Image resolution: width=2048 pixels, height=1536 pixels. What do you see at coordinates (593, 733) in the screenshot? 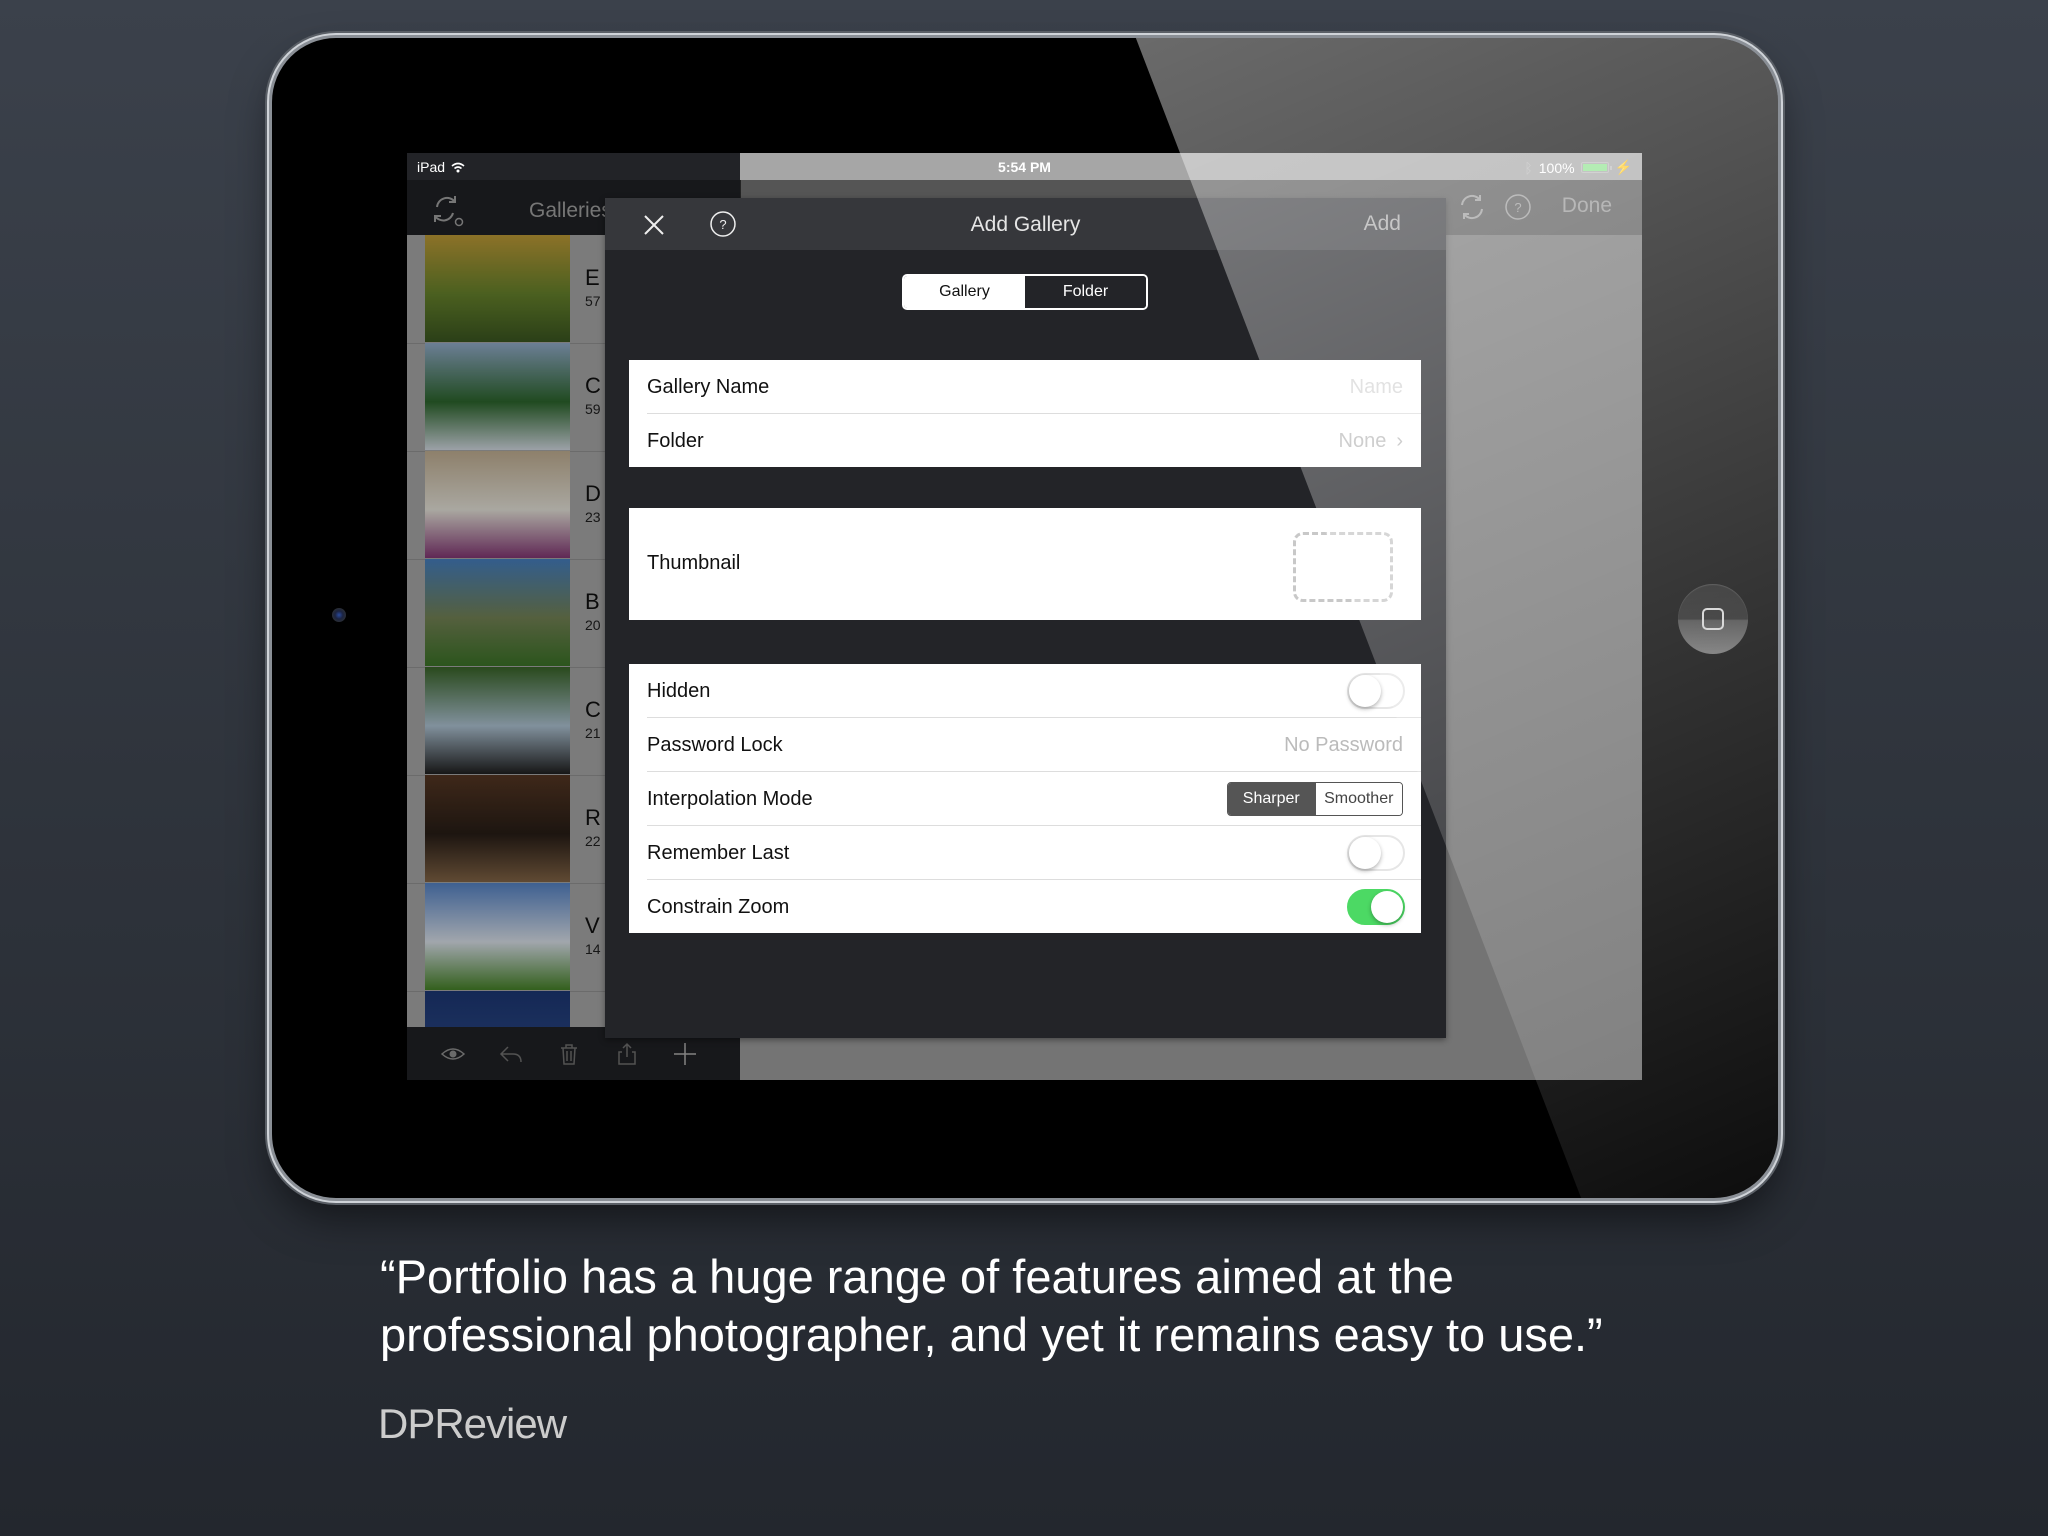
I see `gallery-count: 21` at bounding box center [593, 733].